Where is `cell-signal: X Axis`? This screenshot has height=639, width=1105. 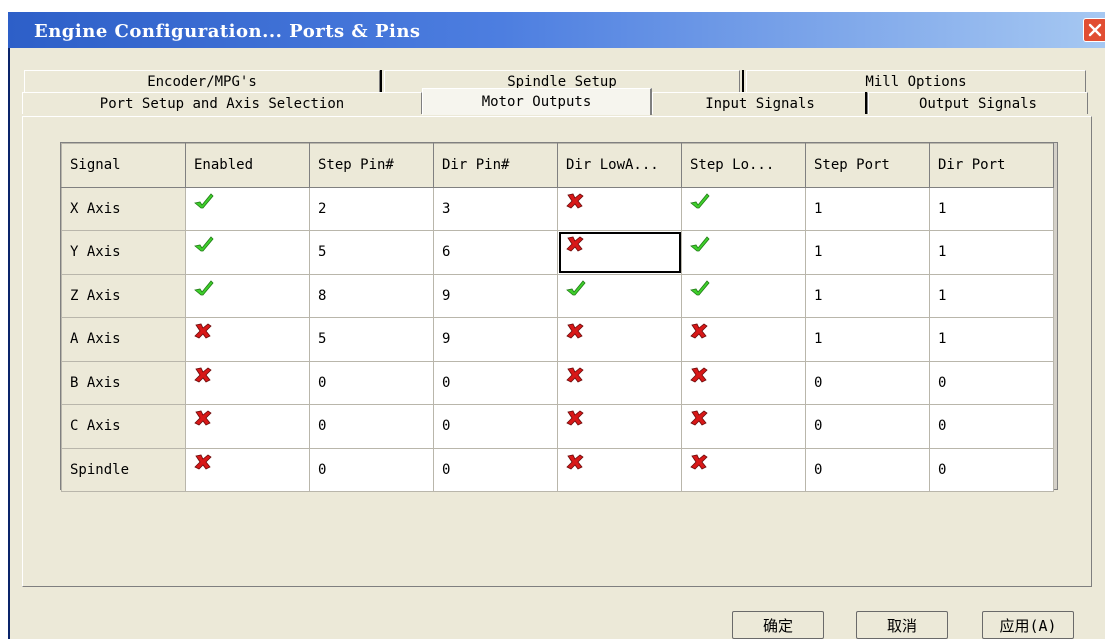 cell-signal: X Axis is located at coordinates (123, 208).